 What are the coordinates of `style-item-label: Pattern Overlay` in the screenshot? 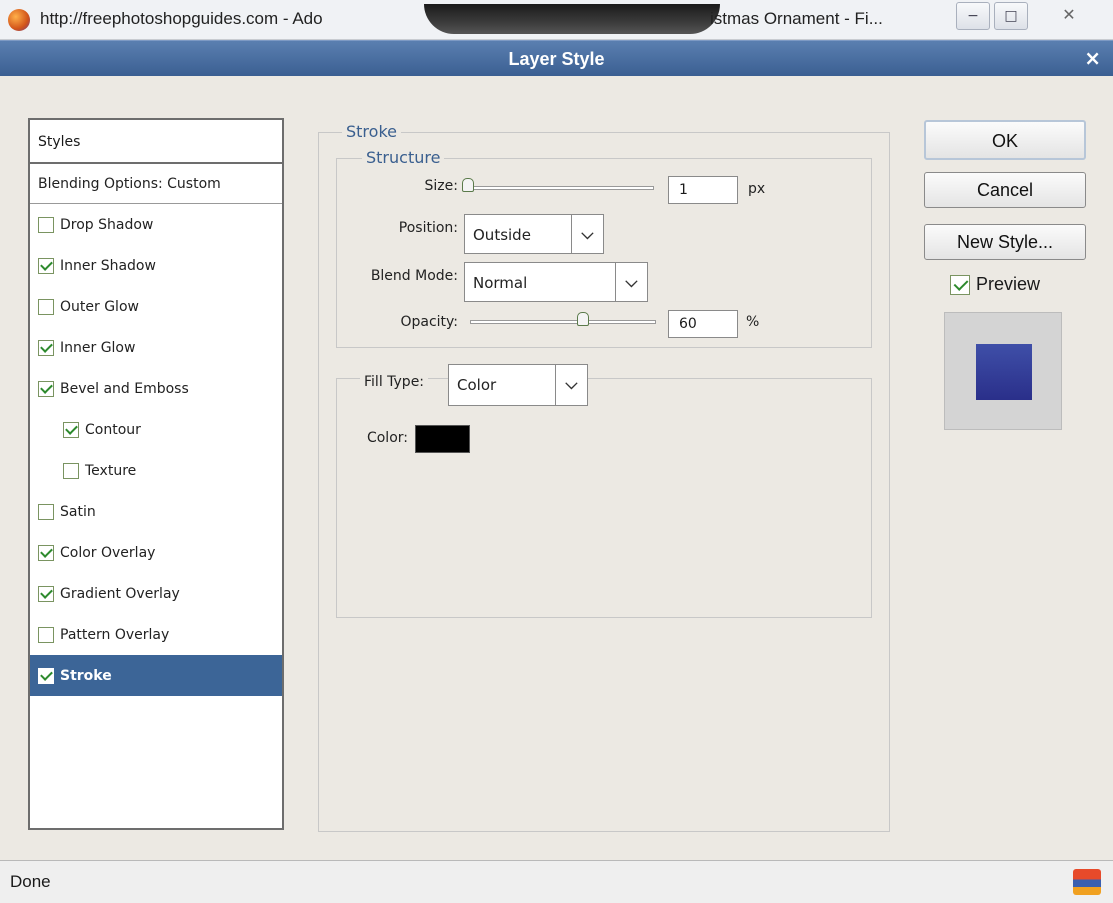 It's located at (115, 634).